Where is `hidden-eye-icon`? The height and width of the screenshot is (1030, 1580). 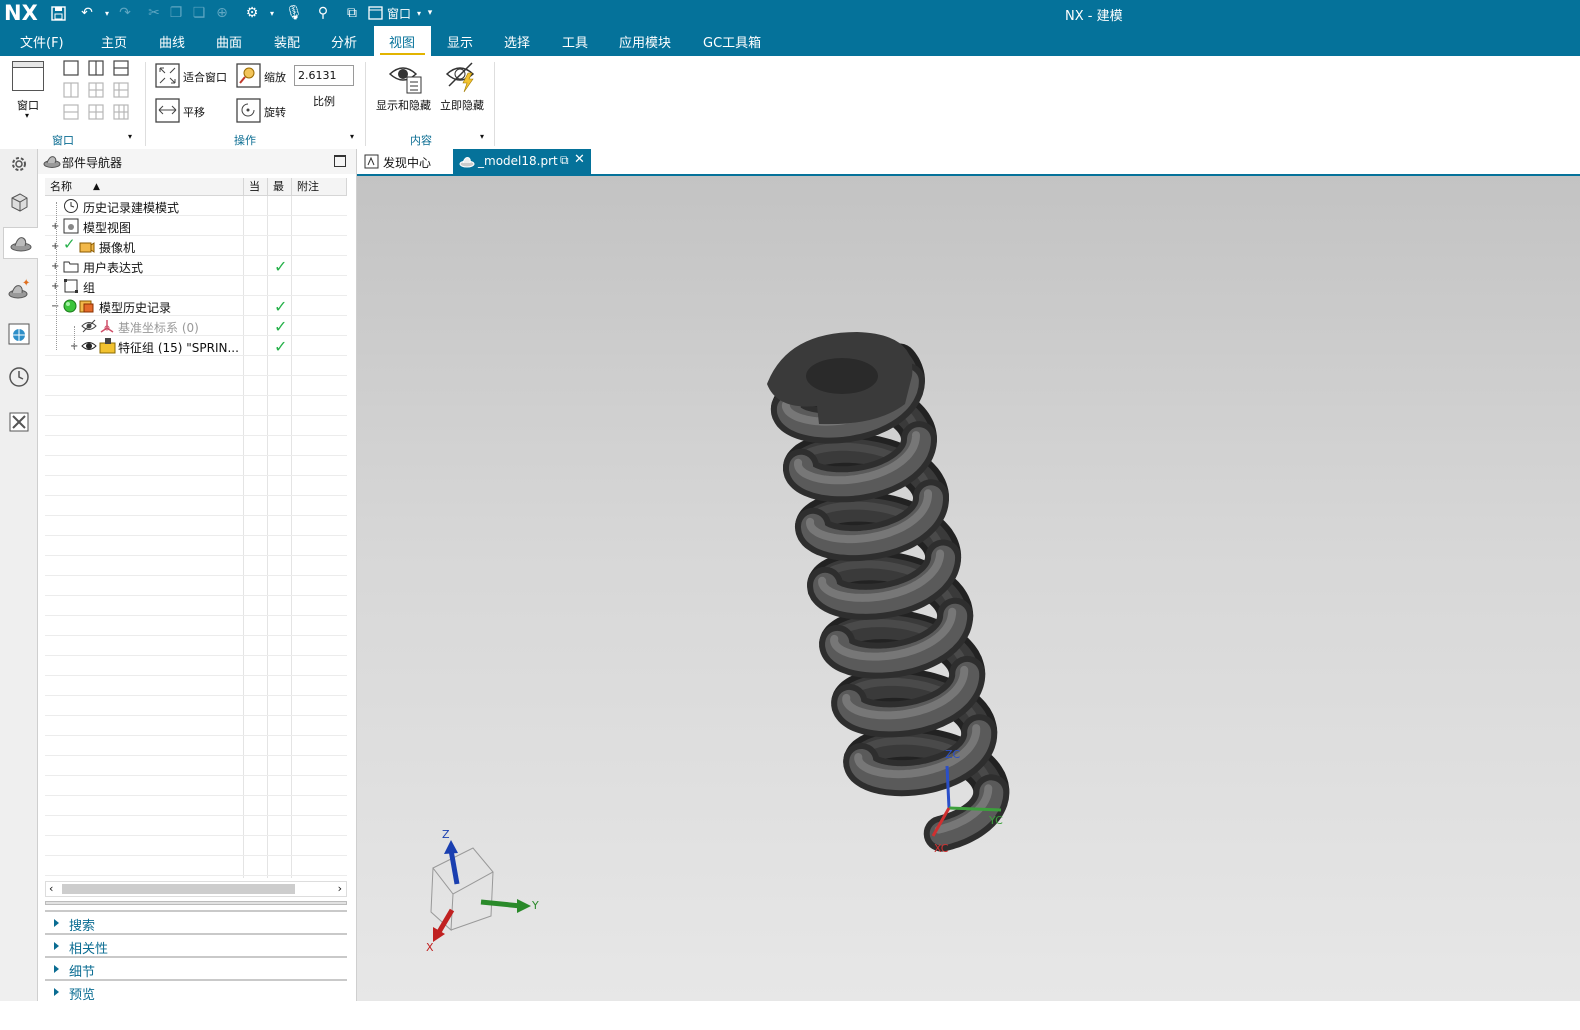
hidden-eye-icon is located at coordinates (89, 326).